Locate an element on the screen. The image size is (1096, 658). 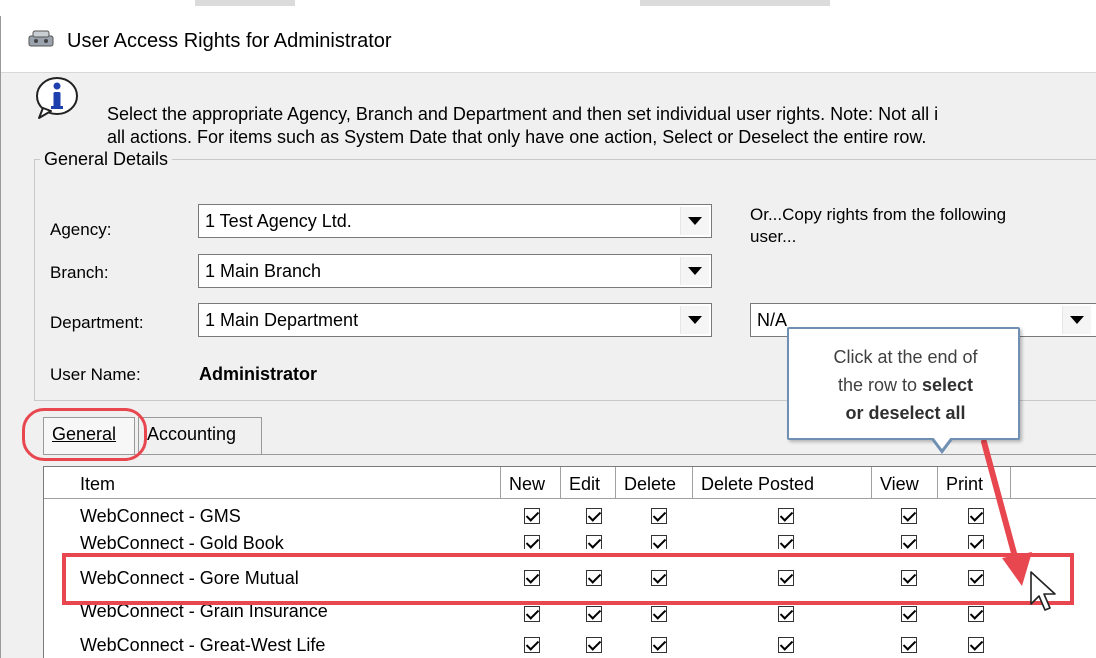
column-header-delete: Delete is located at coordinates (654, 483).